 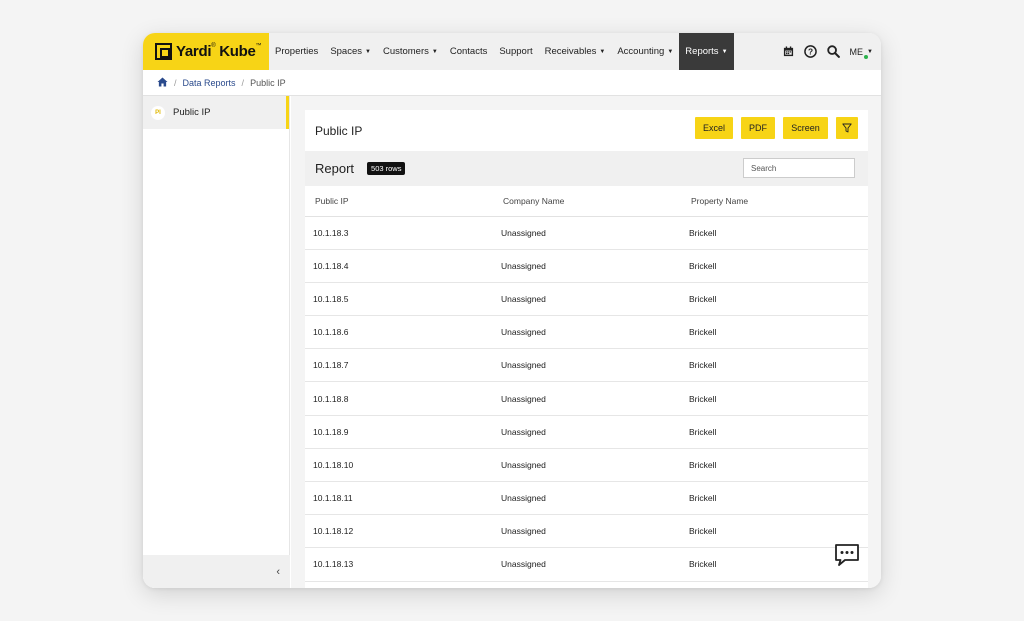 I want to click on breadcrumb: / Data Reports / Public IP, so click(x=512, y=83).